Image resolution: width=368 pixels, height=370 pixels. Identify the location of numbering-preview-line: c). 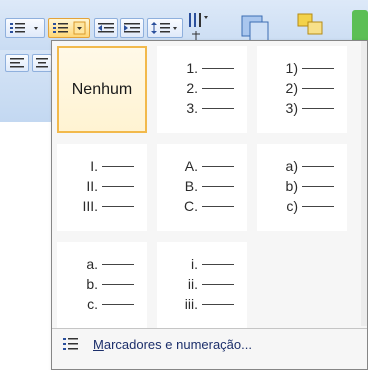
(302, 206).